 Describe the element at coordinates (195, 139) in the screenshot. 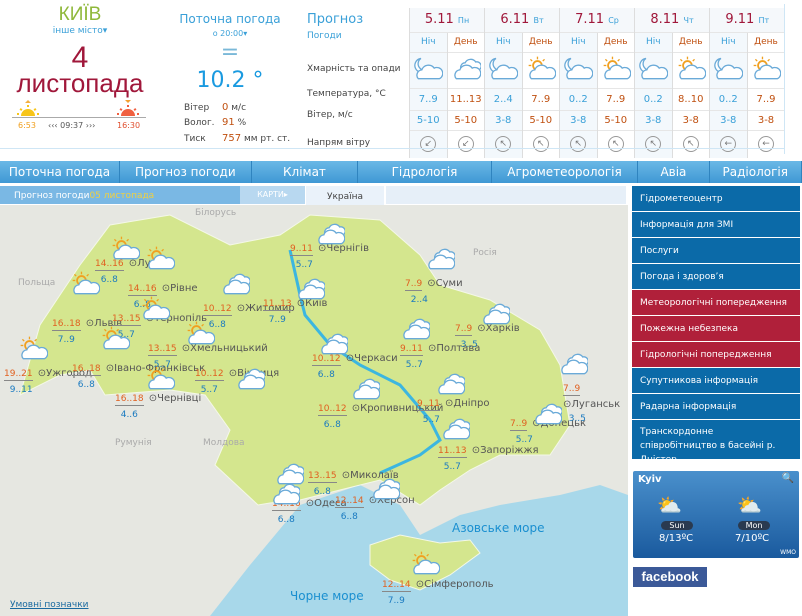

I see `pressure-label: Тиск` at that location.